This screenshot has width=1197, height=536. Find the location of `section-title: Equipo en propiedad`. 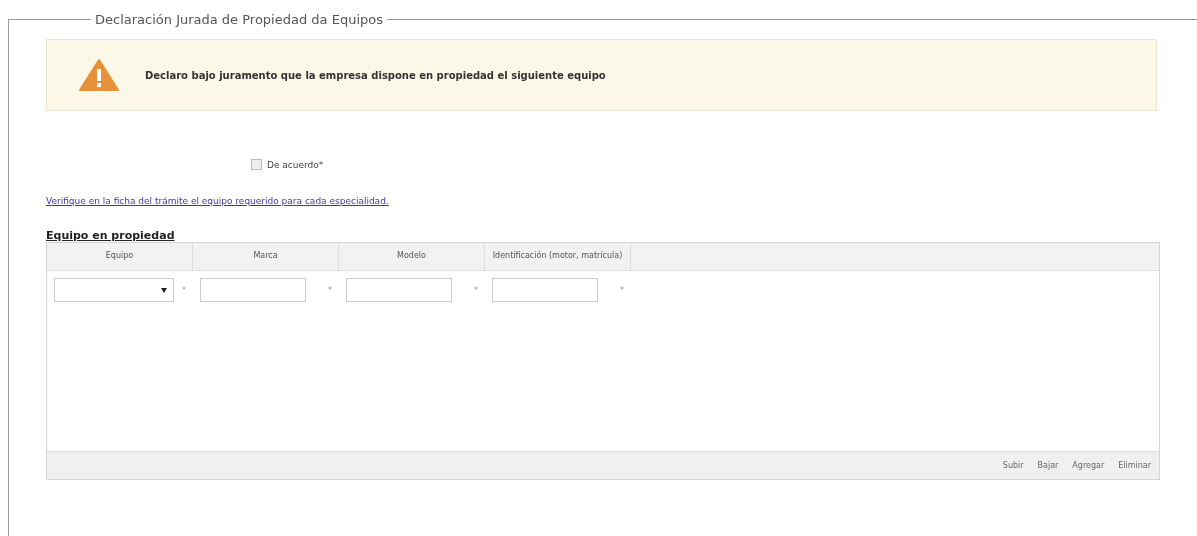

section-title: Equipo en propiedad is located at coordinates (110, 235).